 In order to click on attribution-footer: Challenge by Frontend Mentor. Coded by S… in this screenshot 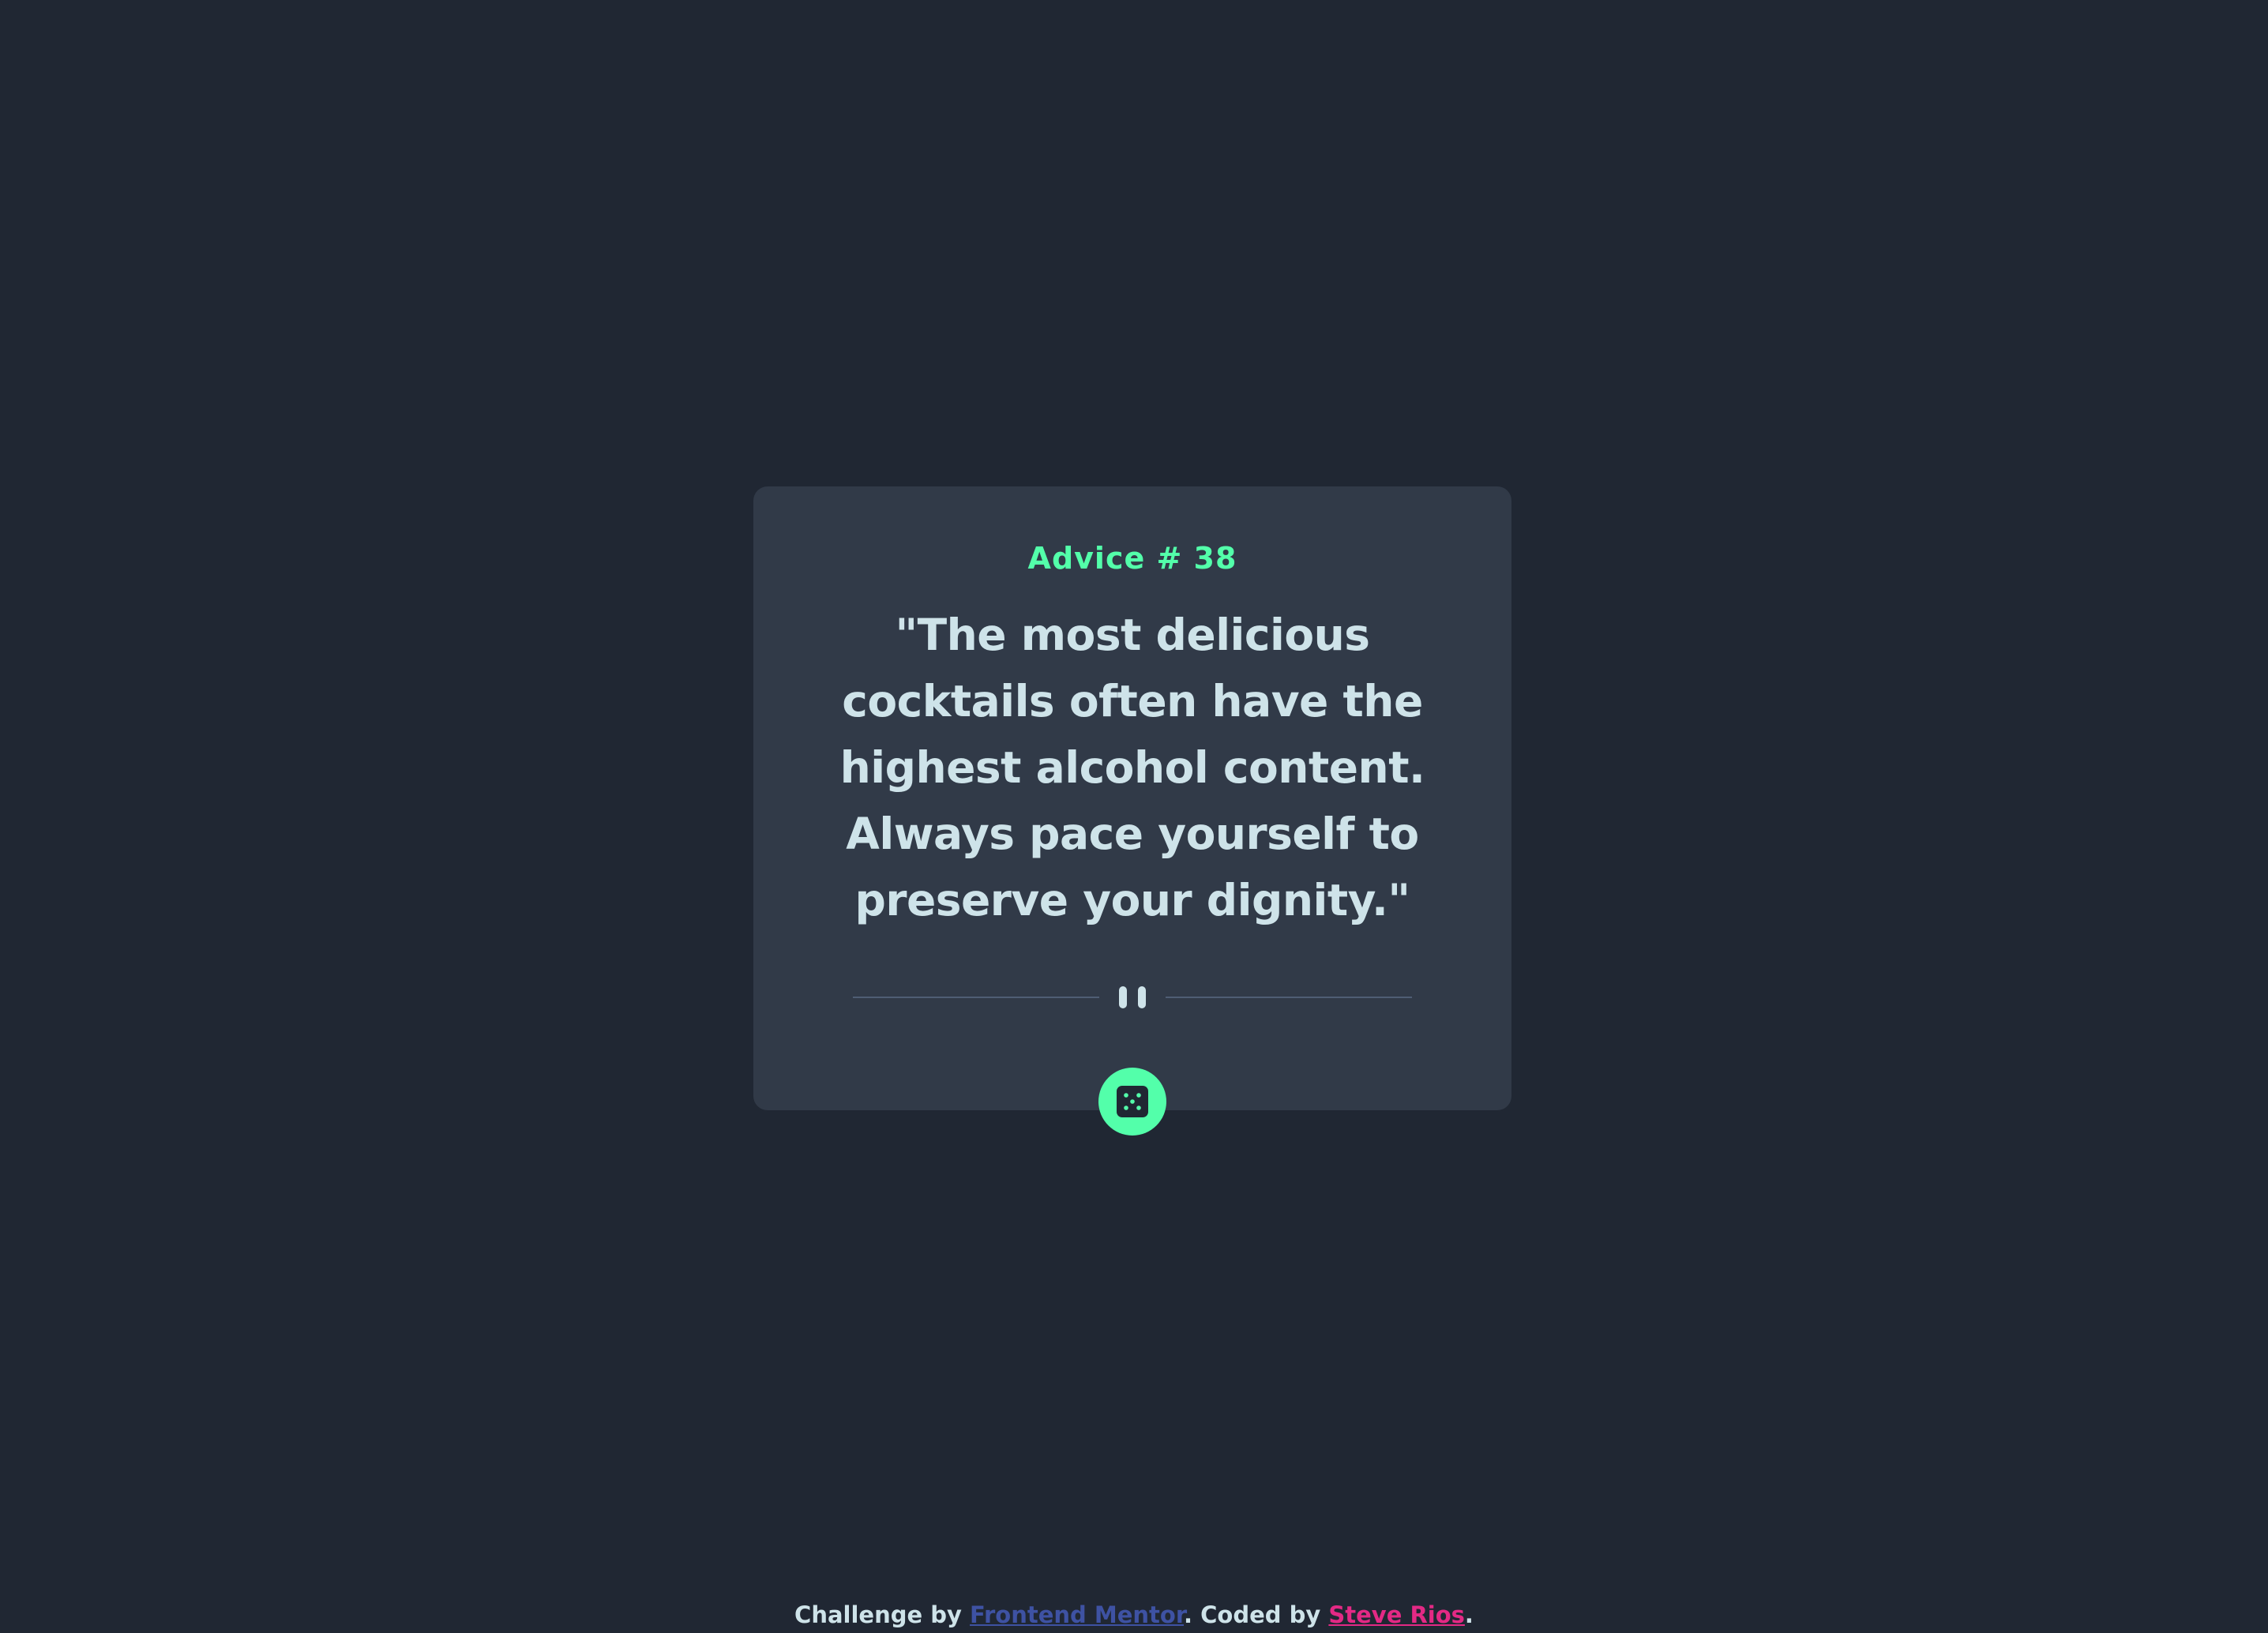, I will do `click(1134, 1615)`.